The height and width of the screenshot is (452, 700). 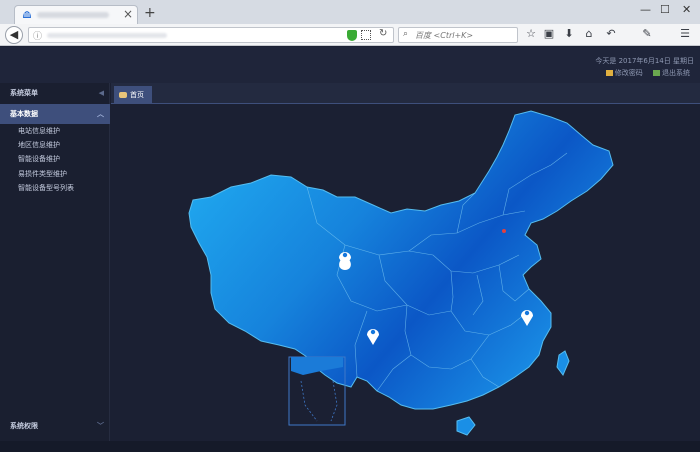 What do you see at coordinates (317, 391) in the screenshot?
I see `south-china-sea-inset` at bounding box center [317, 391].